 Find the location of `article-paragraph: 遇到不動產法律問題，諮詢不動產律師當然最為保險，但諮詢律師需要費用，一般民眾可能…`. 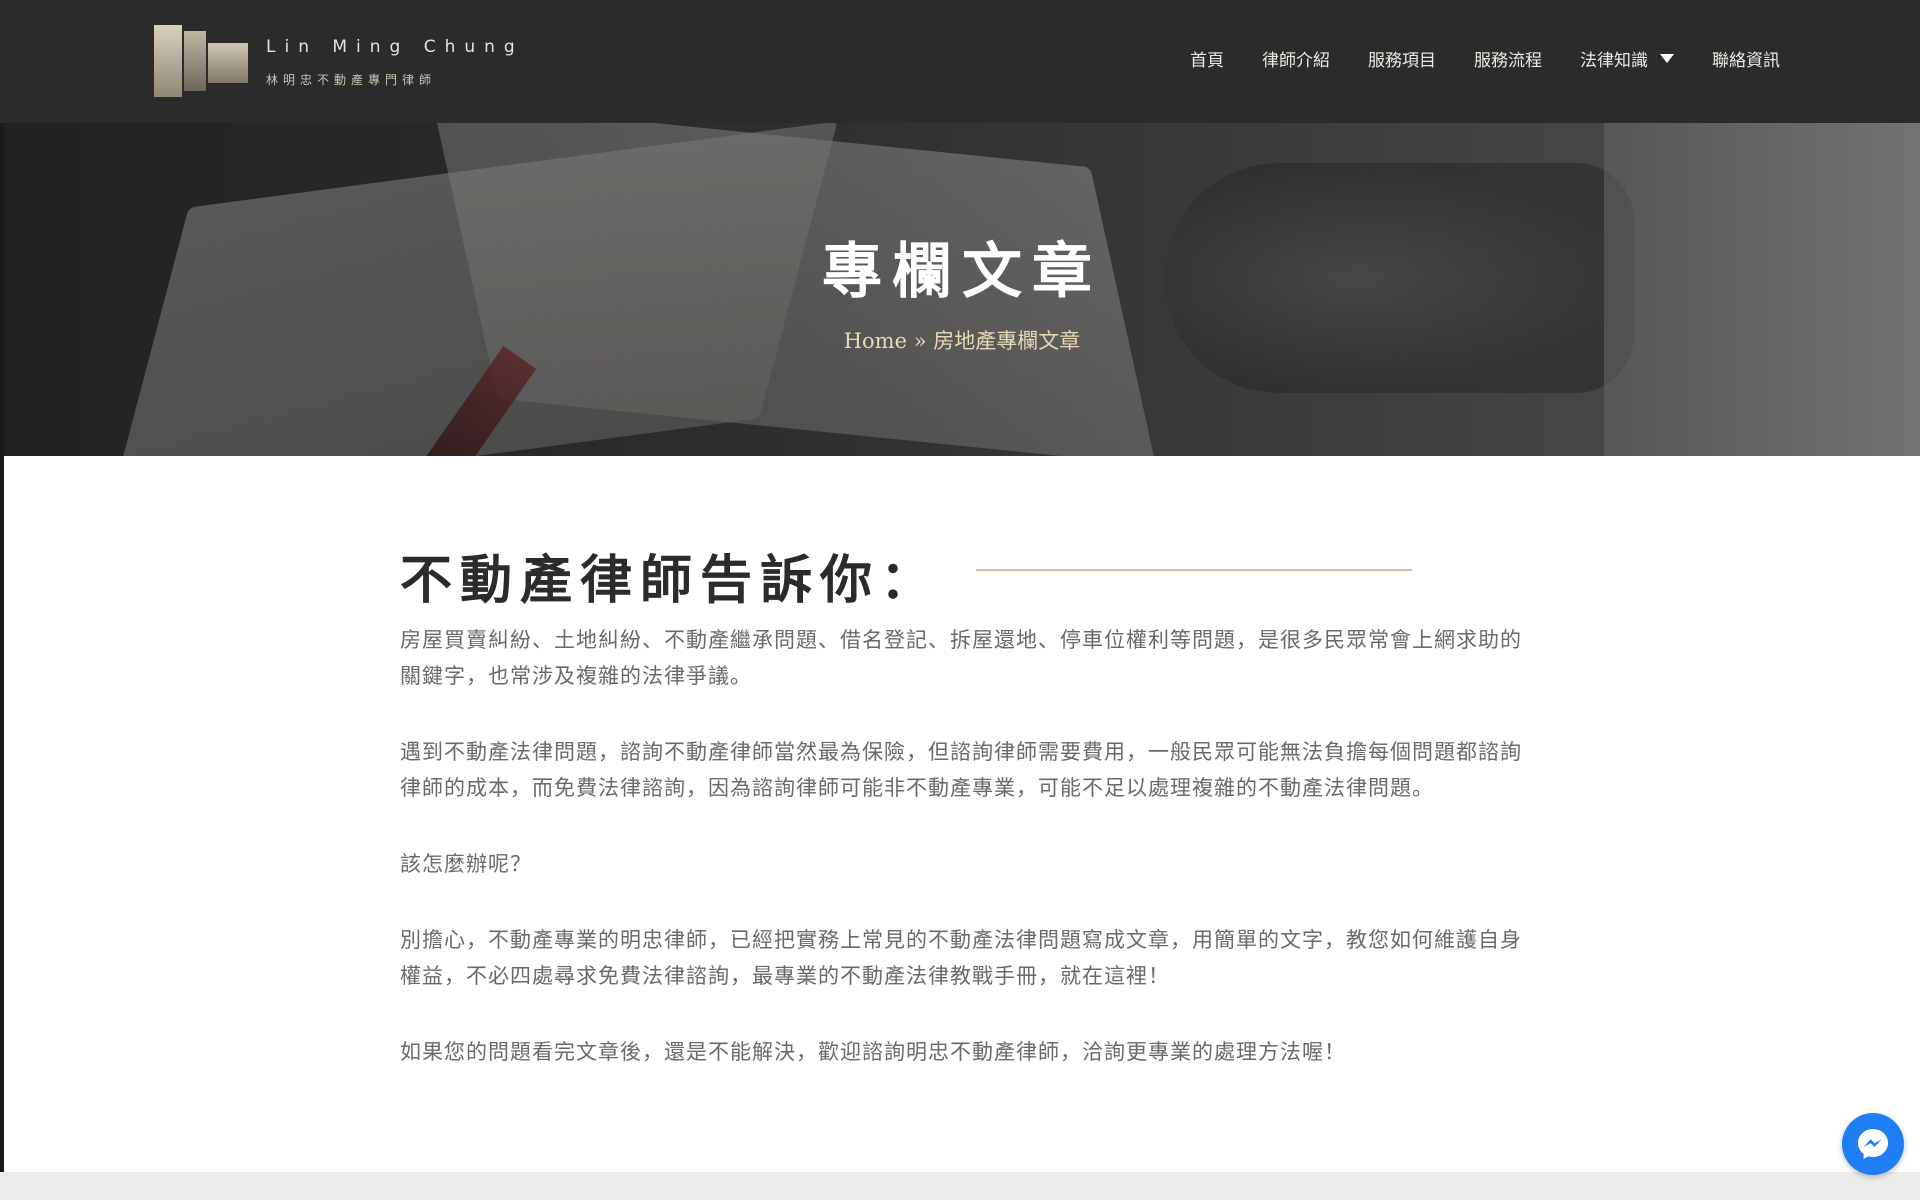

article-paragraph: 遇到不動產法律問題，諮詢不動產律師當然最為保險，但諮詢律師需要費用，一般民眾可能… is located at coordinates (961, 770).